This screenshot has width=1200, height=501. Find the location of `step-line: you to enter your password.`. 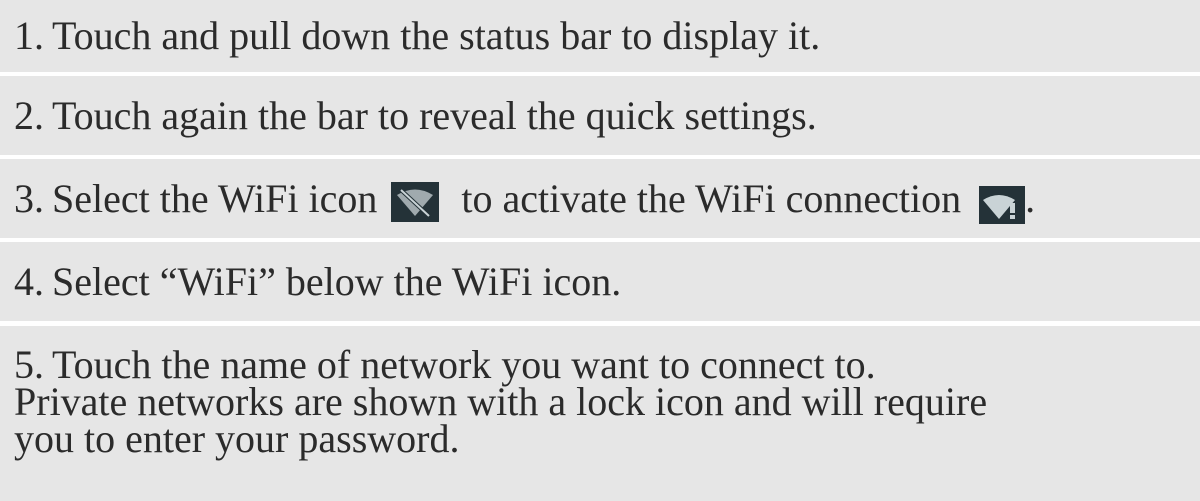

step-line: you to enter your password. is located at coordinates (237, 438).